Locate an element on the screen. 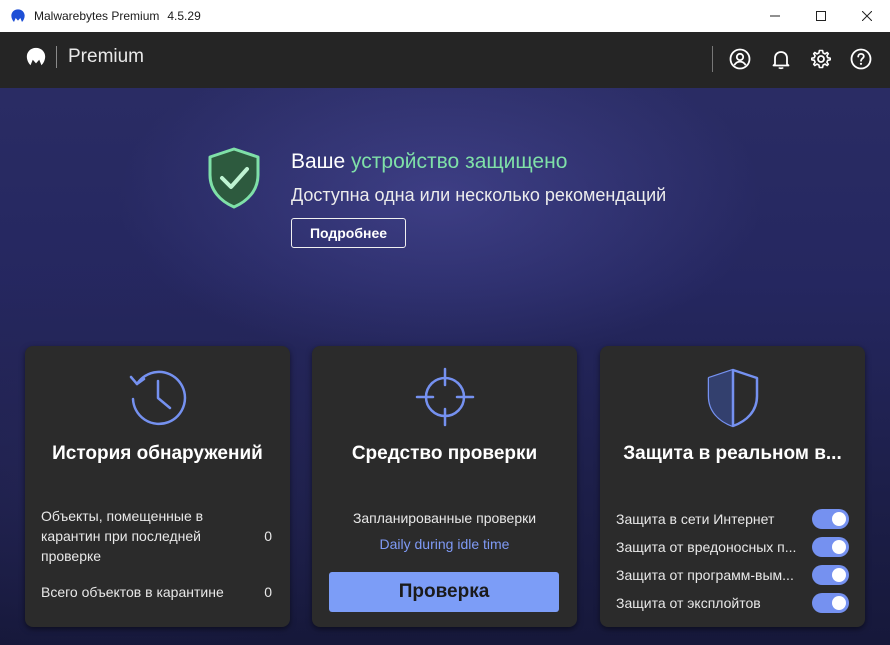 This screenshot has width=890, height=645. details-button: Подробнее is located at coordinates (348, 233).